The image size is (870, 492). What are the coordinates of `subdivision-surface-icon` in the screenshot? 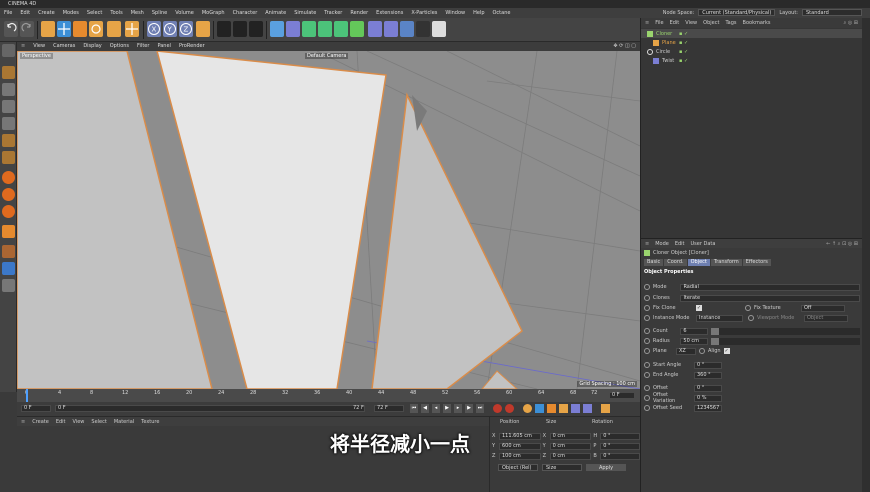 It's located at (309, 29).